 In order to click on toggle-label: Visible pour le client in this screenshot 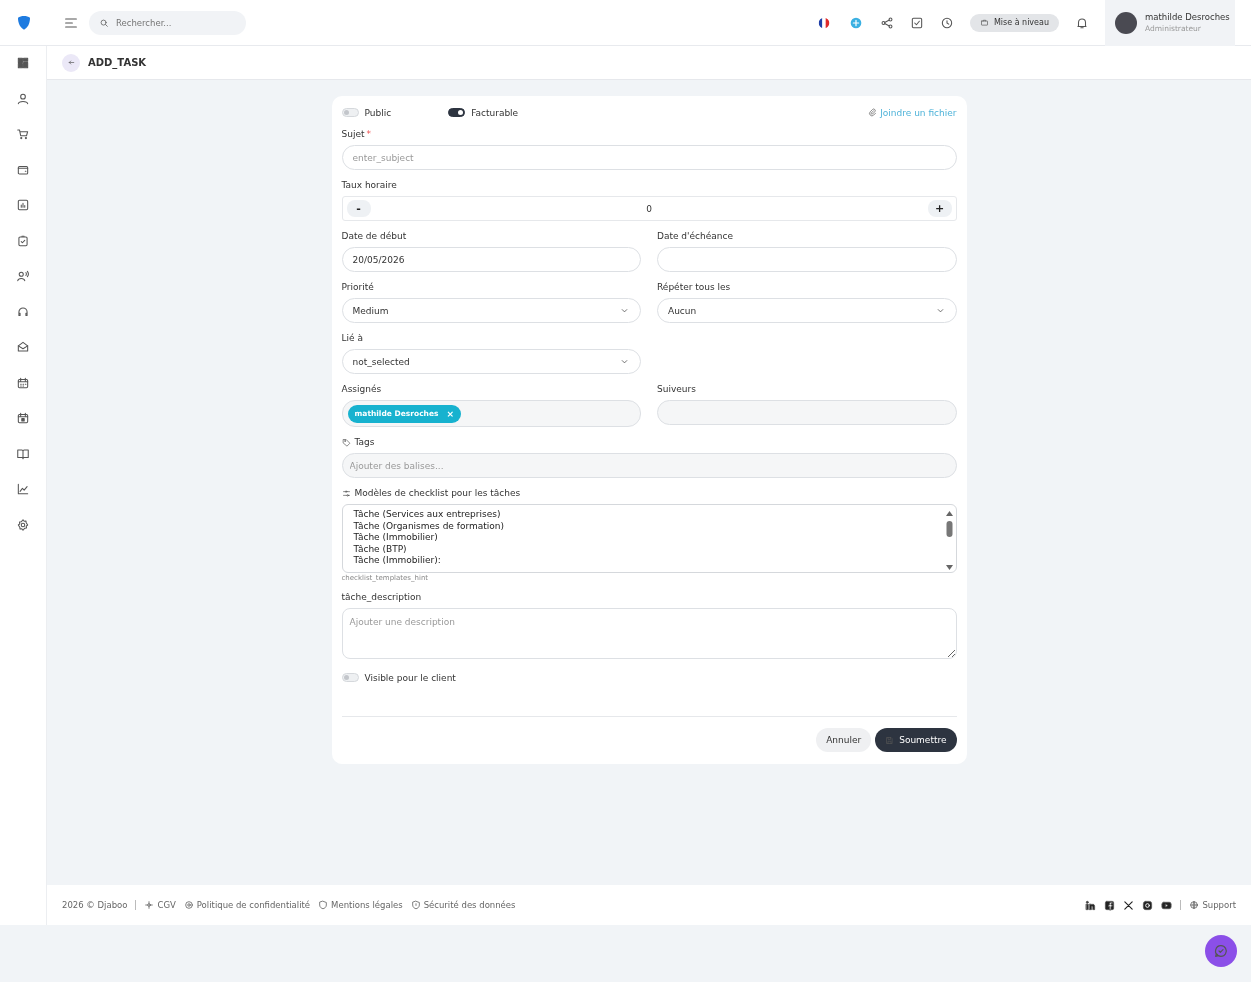, I will do `click(410, 677)`.